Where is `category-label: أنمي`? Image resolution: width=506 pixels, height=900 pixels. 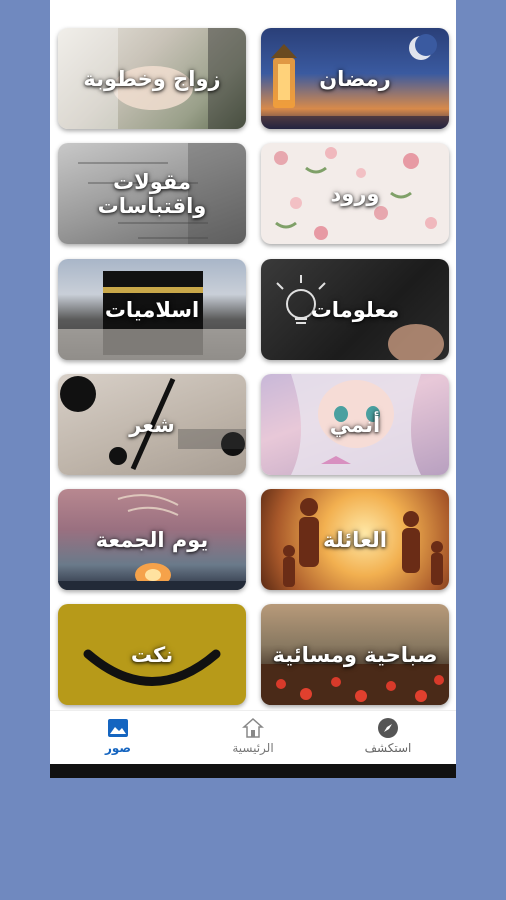
category-label: أنمي is located at coordinates (355, 424).